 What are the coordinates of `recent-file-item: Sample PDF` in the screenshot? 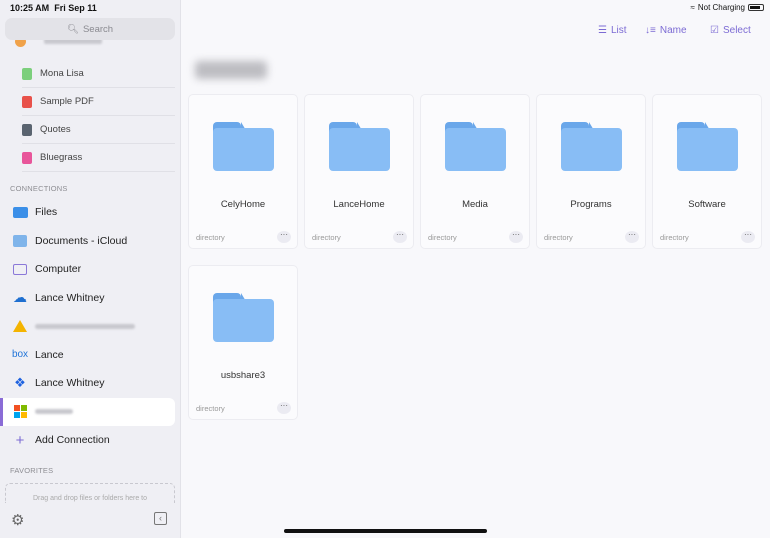 It's located at (98, 102).